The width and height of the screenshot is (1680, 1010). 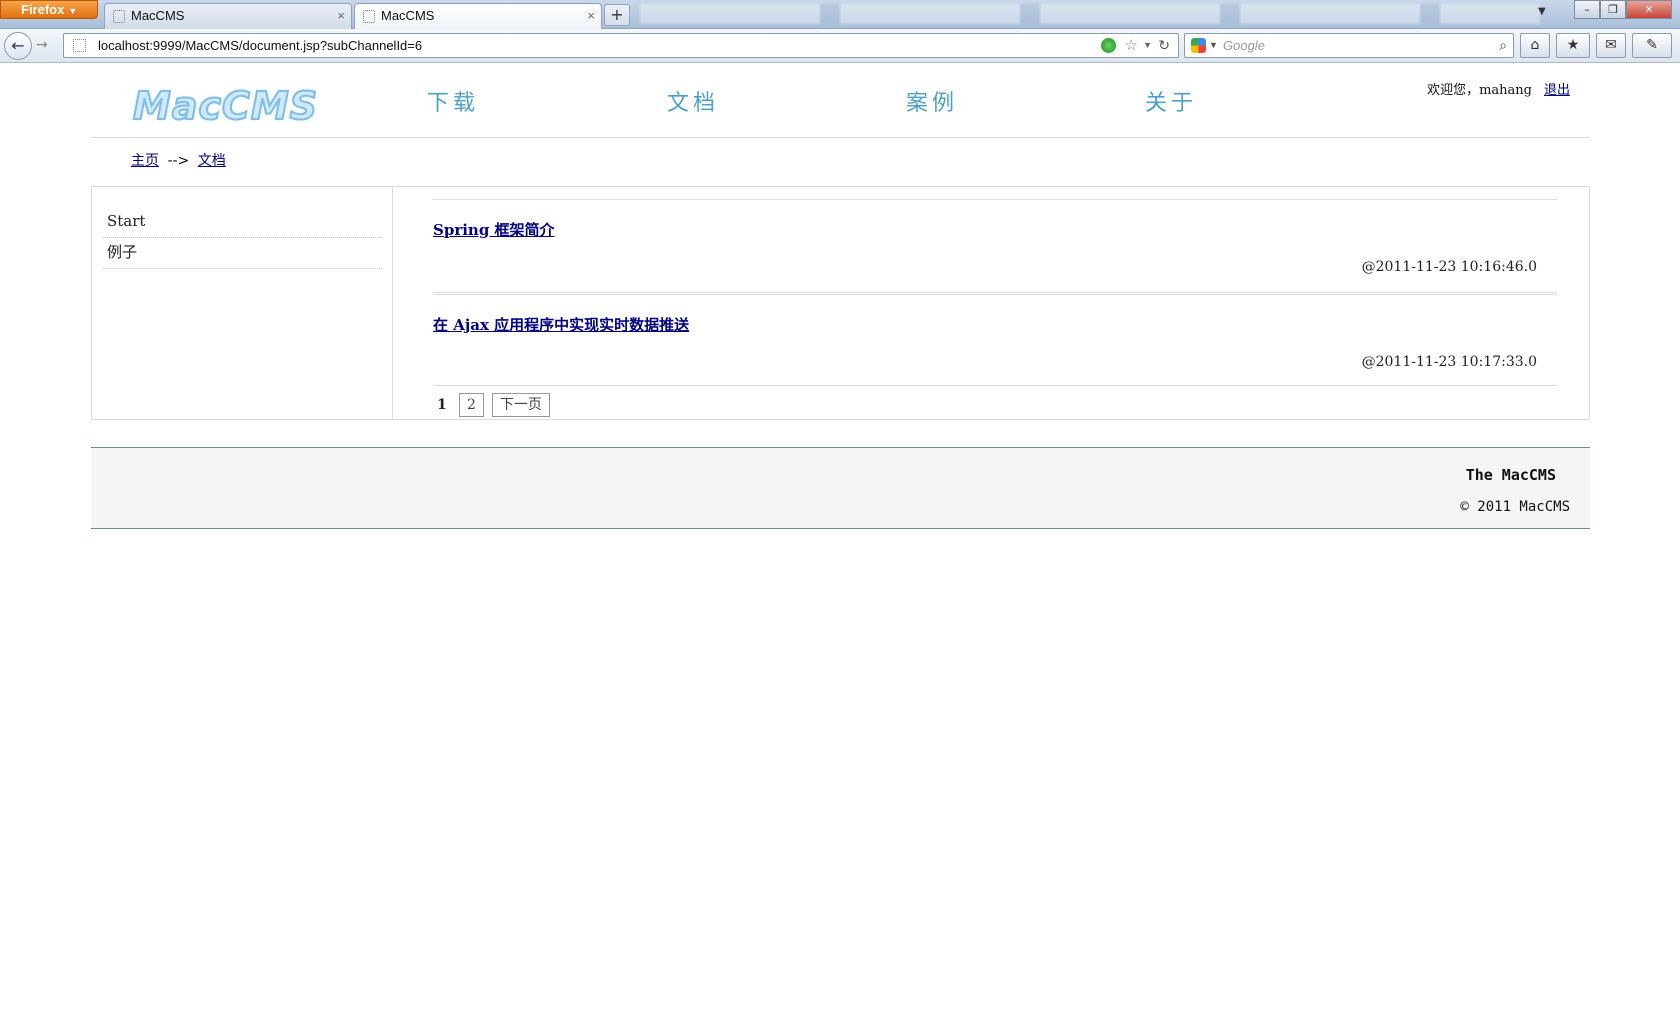 I want to click on blurred-background-area, so click(x=1090, y=14).